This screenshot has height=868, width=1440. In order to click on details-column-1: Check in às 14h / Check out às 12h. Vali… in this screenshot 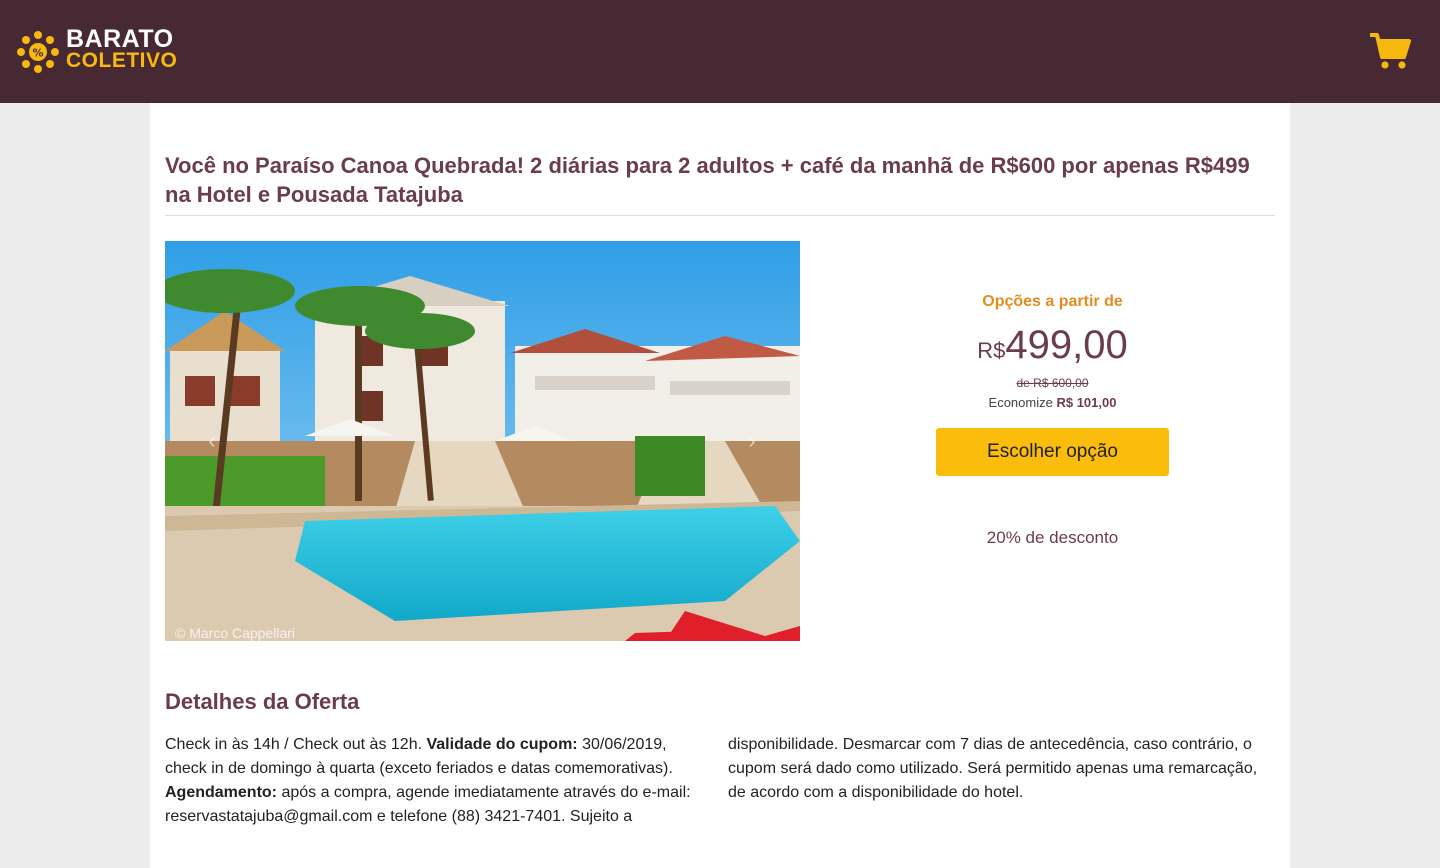, I will do `click(437, 781)`.